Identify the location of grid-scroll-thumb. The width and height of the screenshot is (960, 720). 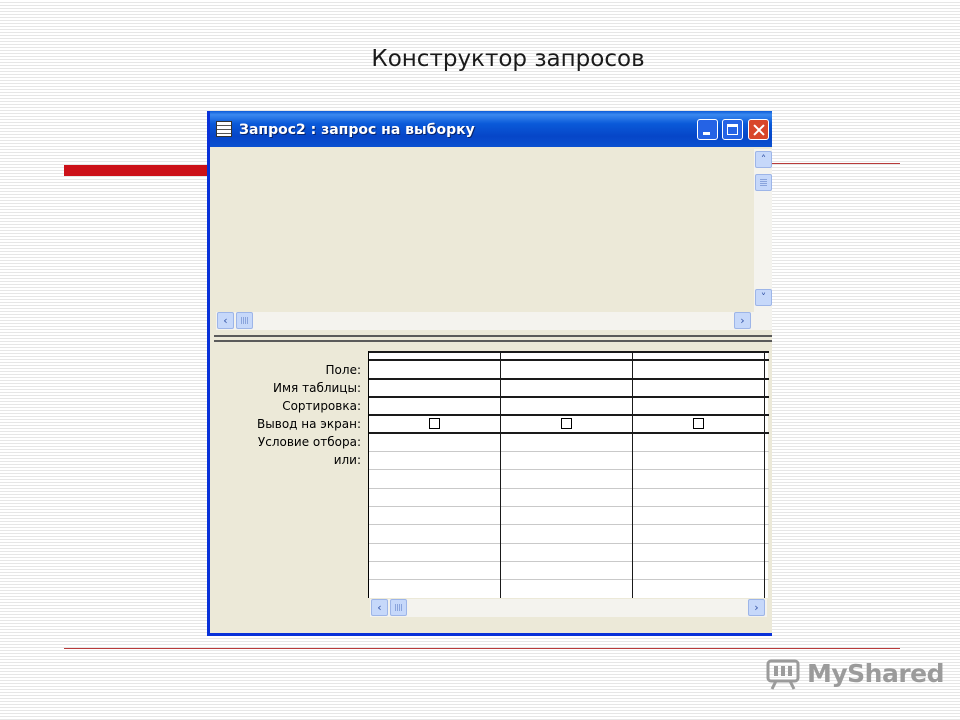
(398, 607).